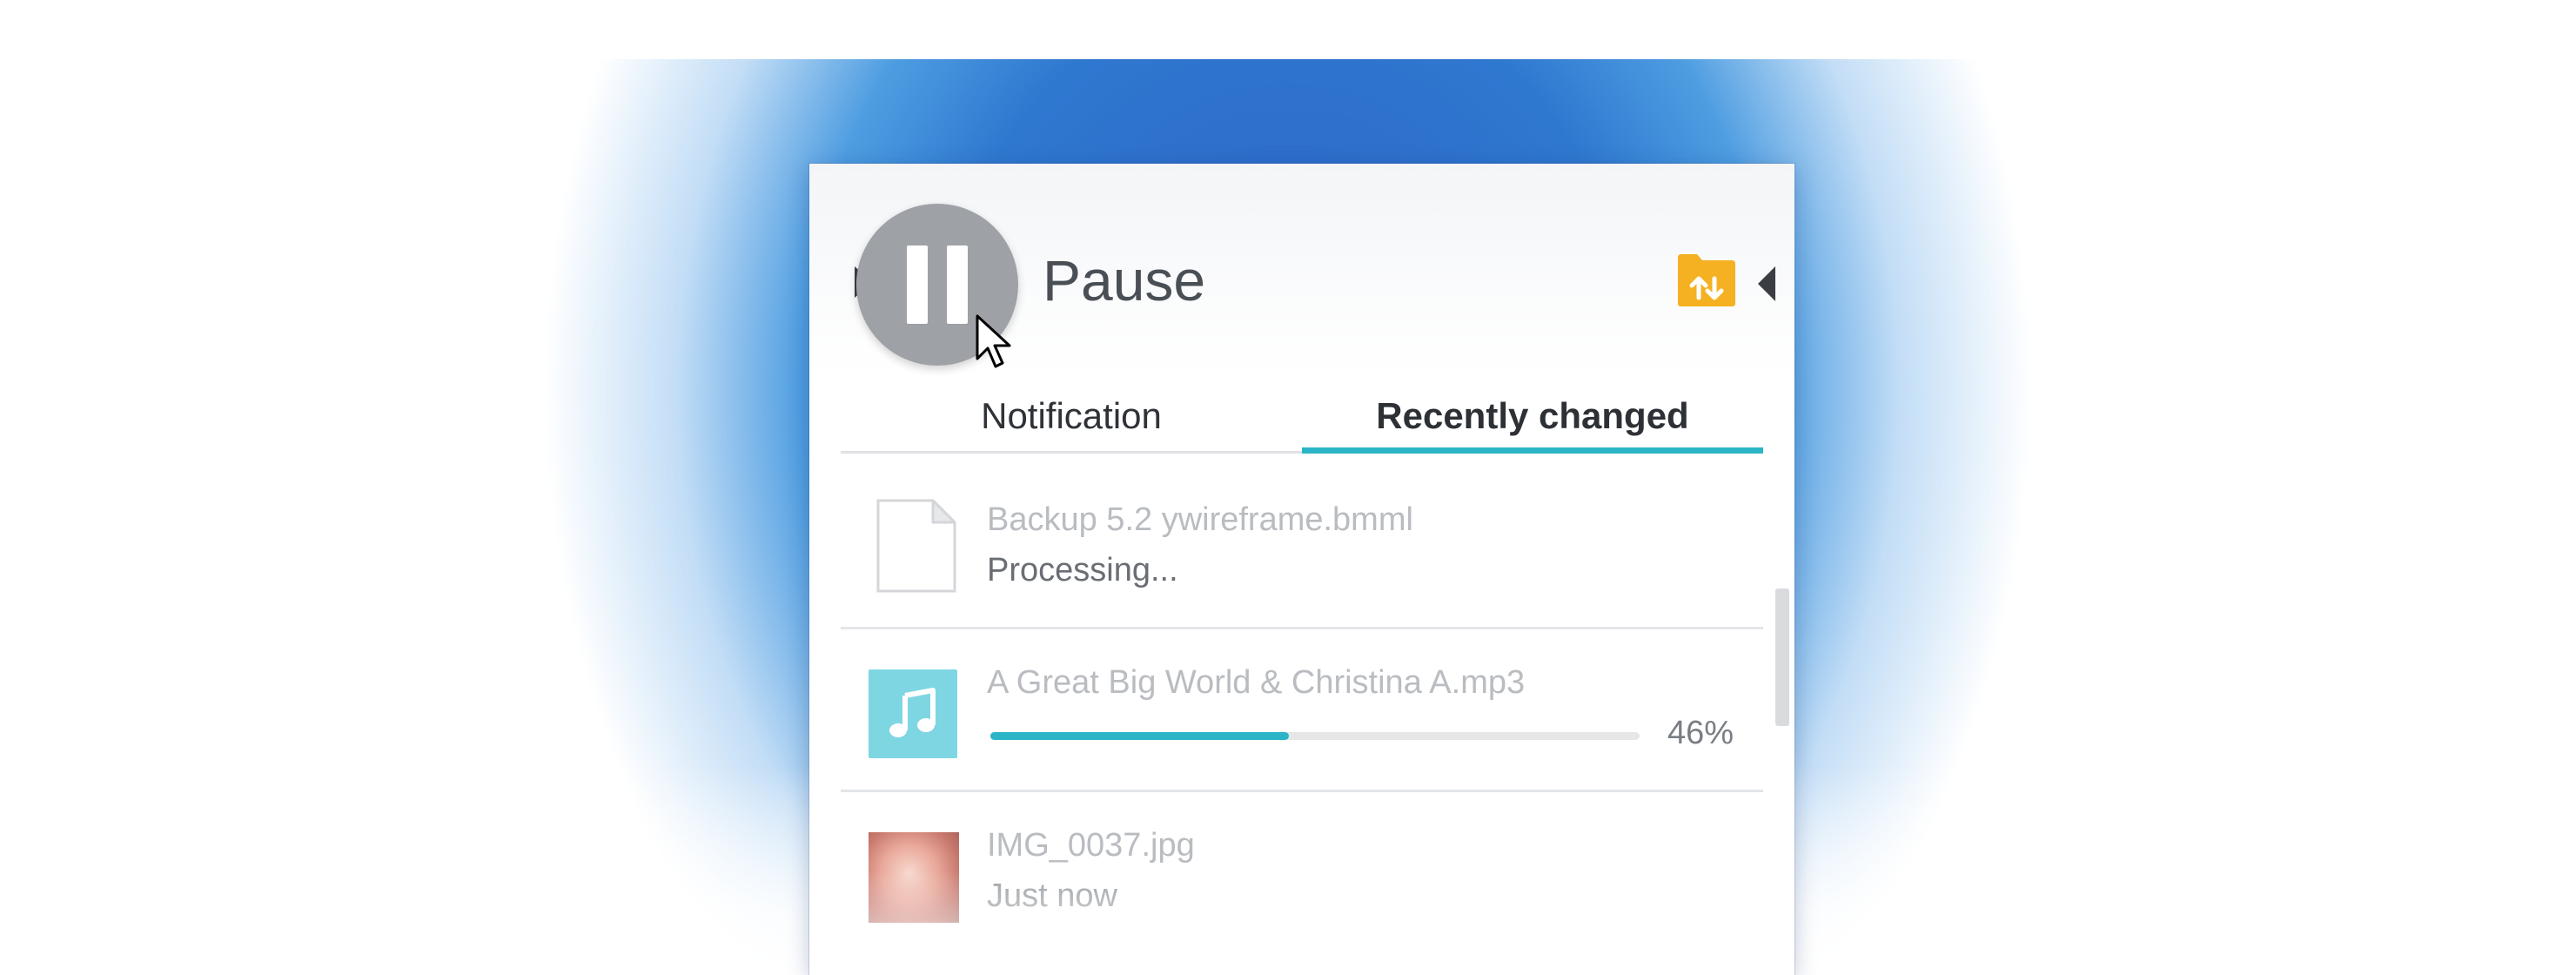 The image size is (2576, 975). I want to click on tab-notification: Notification, so click(1071, 416).